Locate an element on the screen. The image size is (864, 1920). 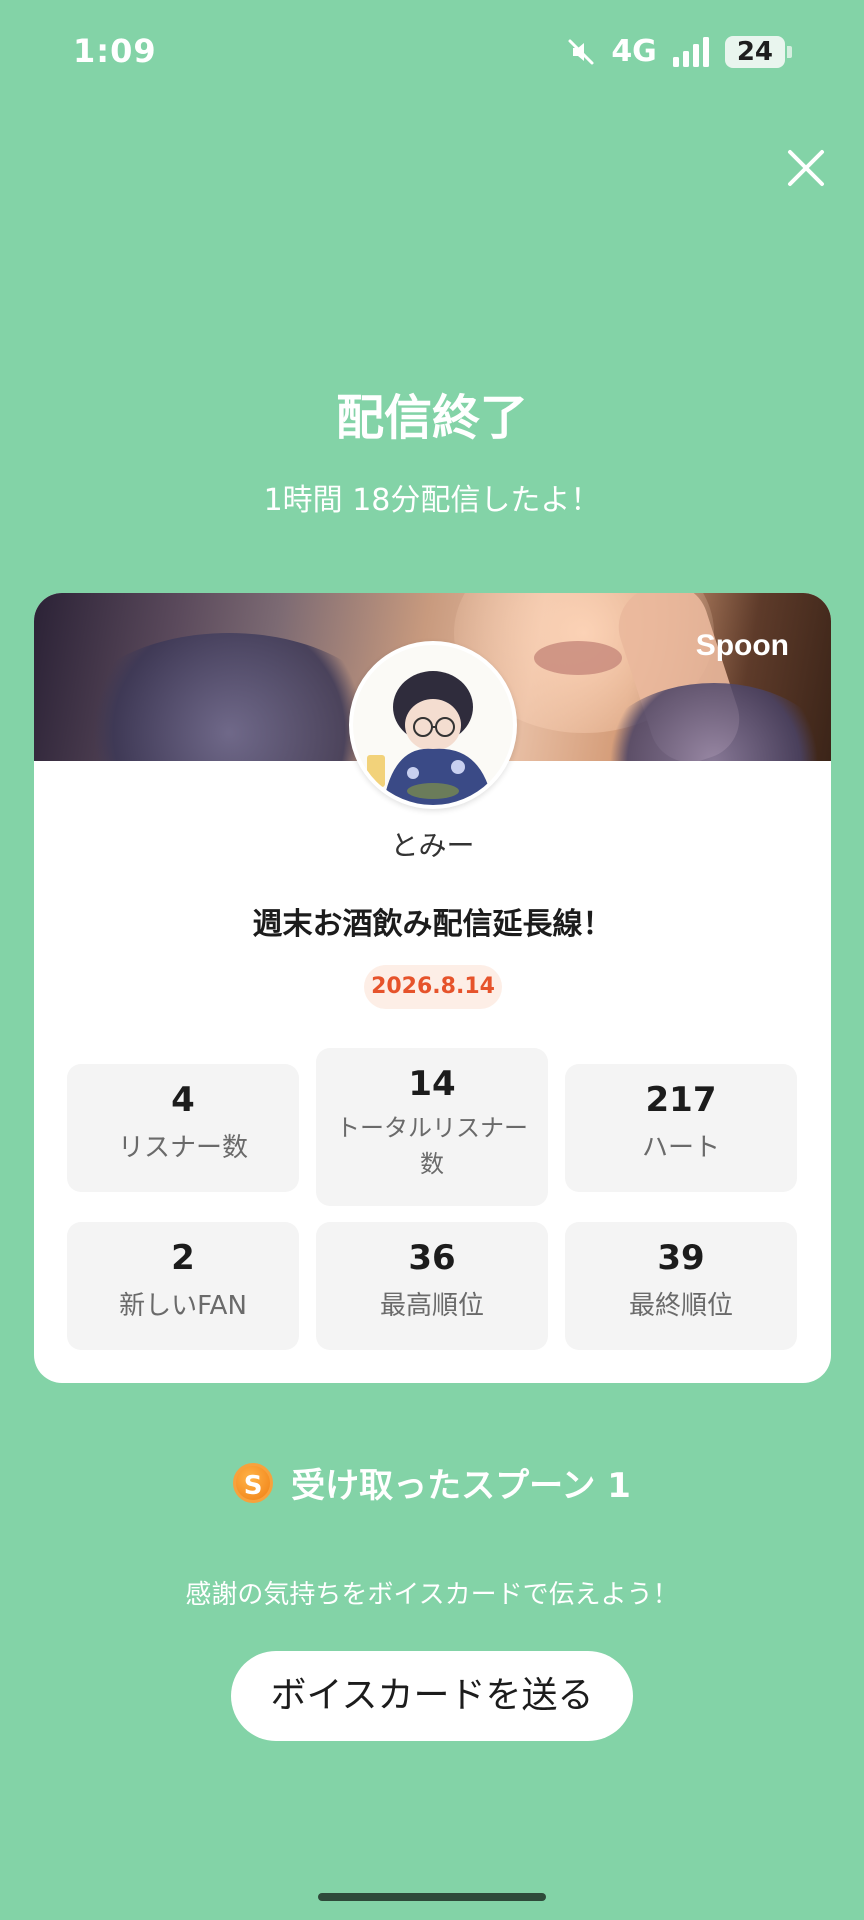
host-name: とみー is located at coordinates (432, 845).